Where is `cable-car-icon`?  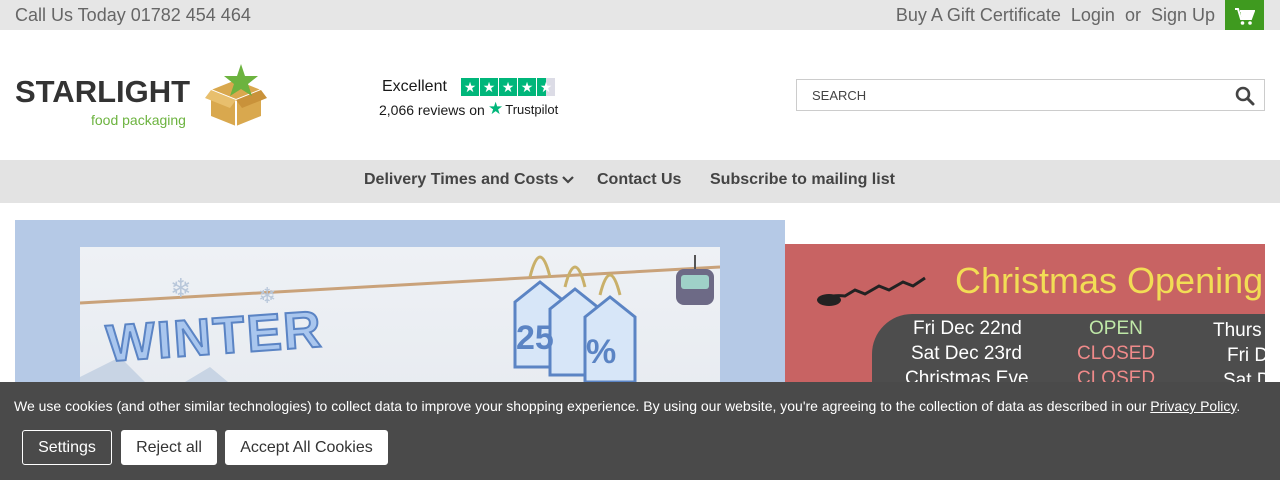
cable-car-icon is located at coordinates (695, 280).